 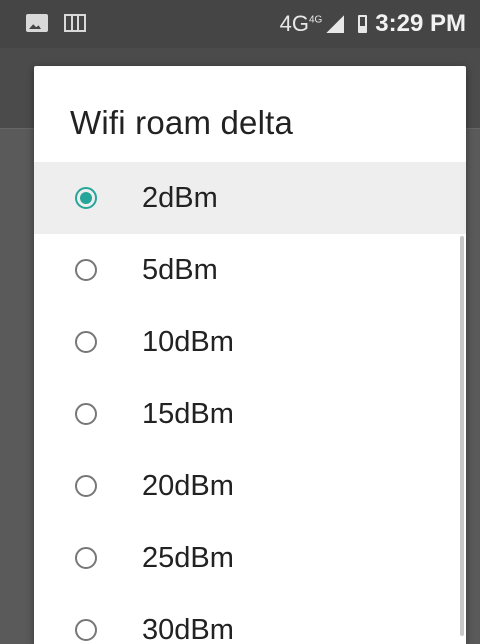 What do you see at coordinates (240, 24) in the screenshot?
I see `status-bar: 4G4G 3:29 PM` at bounding box center [240, 24].